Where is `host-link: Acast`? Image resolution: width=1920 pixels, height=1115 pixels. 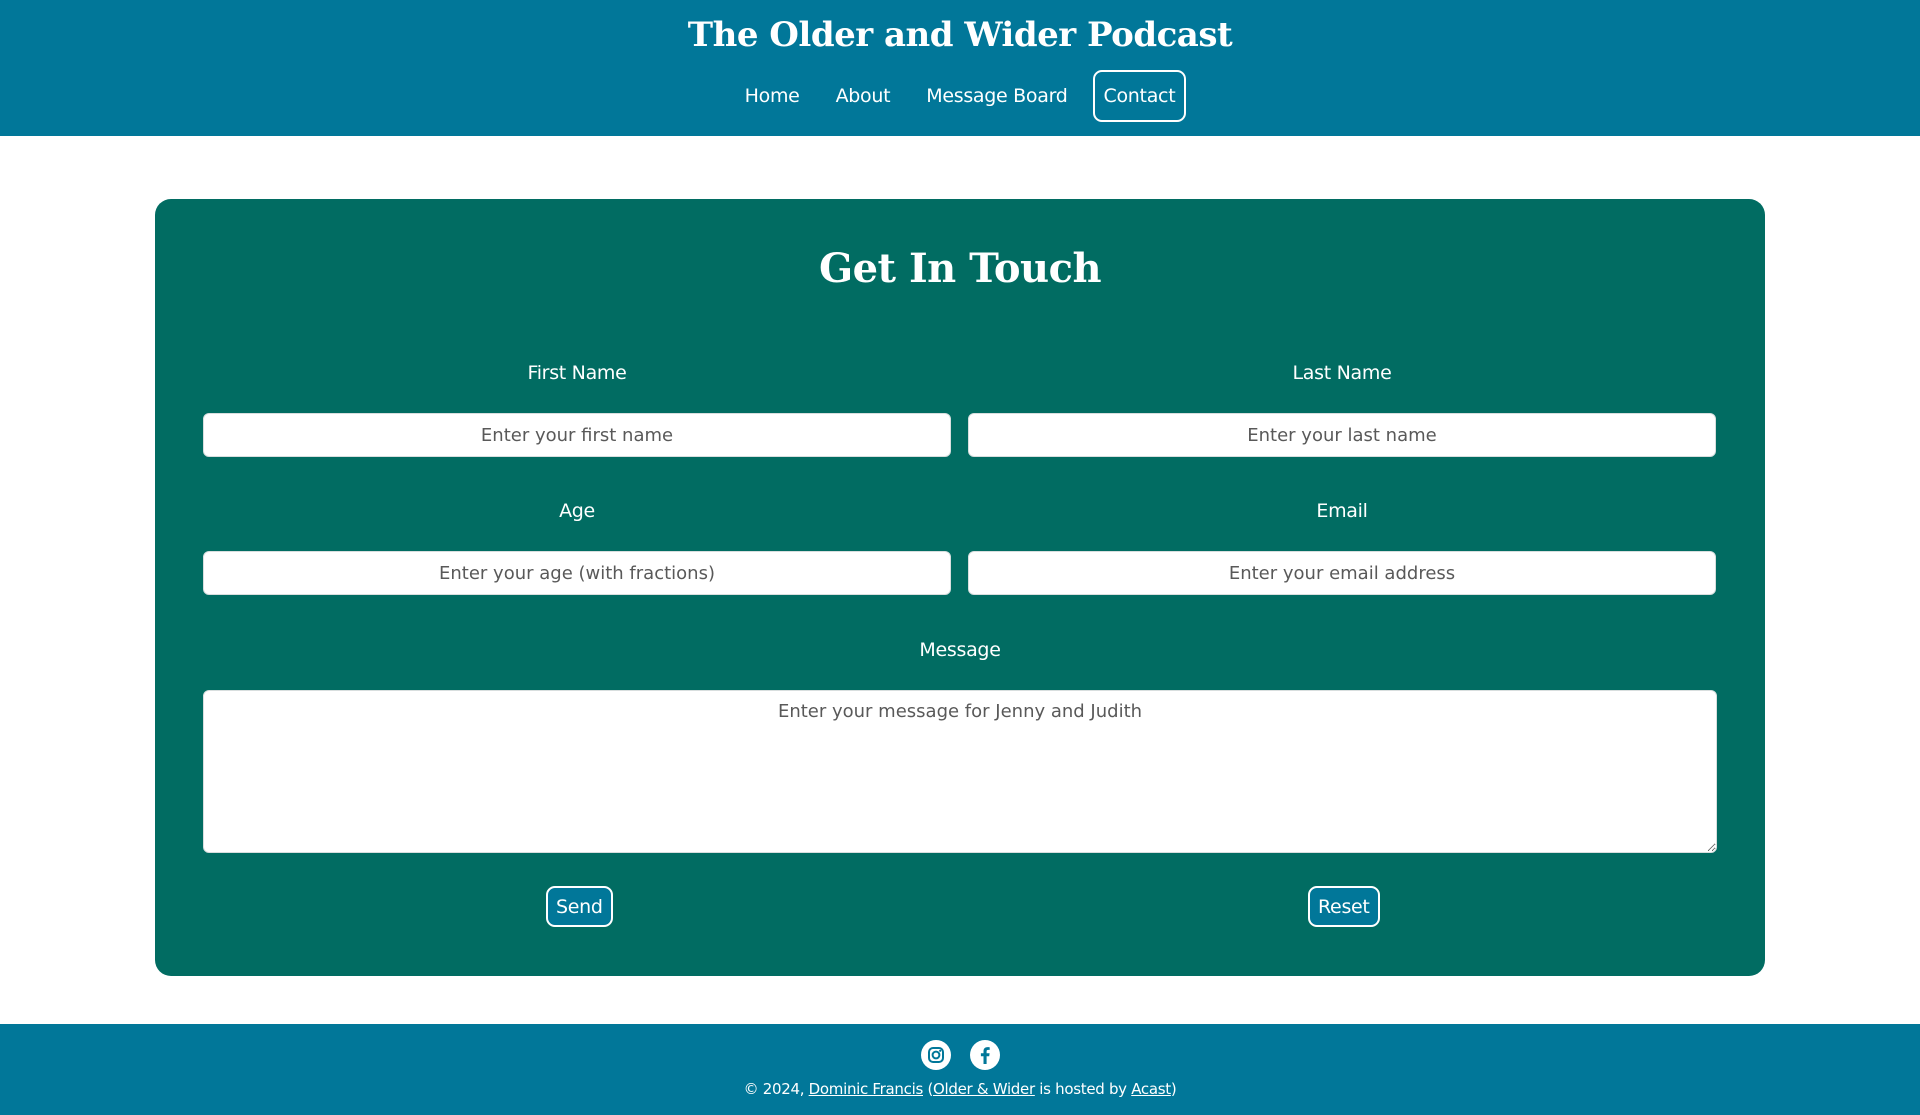 host-link: Acast is located at coordinates (1151, 1089).